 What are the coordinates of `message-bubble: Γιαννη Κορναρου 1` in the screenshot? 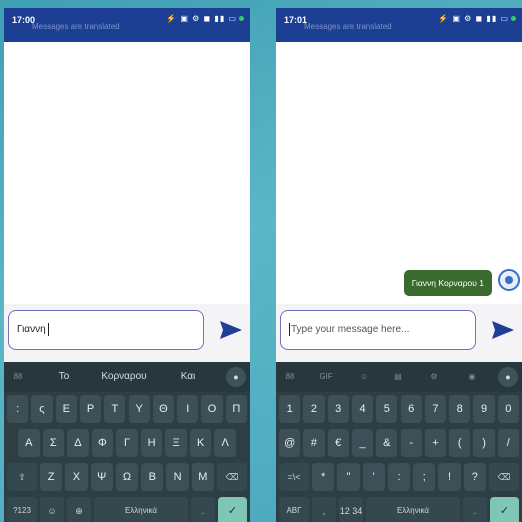 It's located at (447, 283).